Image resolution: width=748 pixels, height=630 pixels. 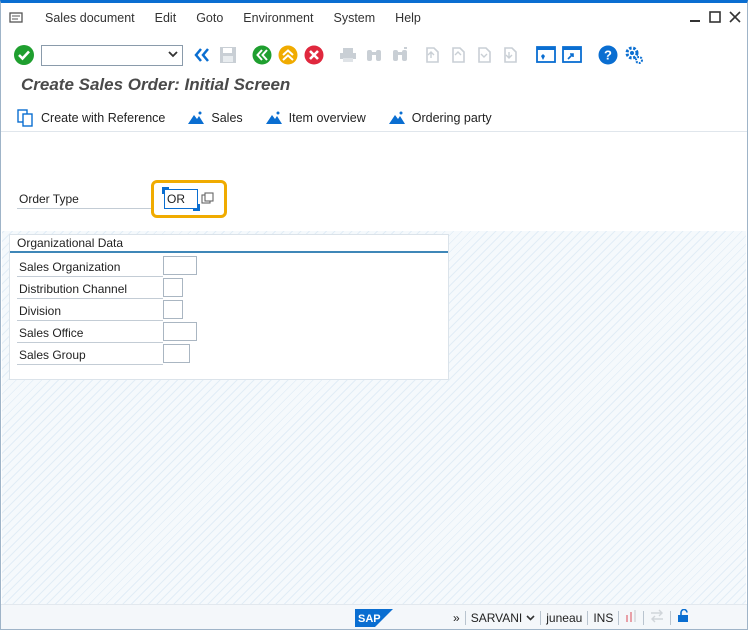 What do you see at coordinates (207, 198) in the screenshot?
I see `value-help-icon` at bounding box center [207, 198].